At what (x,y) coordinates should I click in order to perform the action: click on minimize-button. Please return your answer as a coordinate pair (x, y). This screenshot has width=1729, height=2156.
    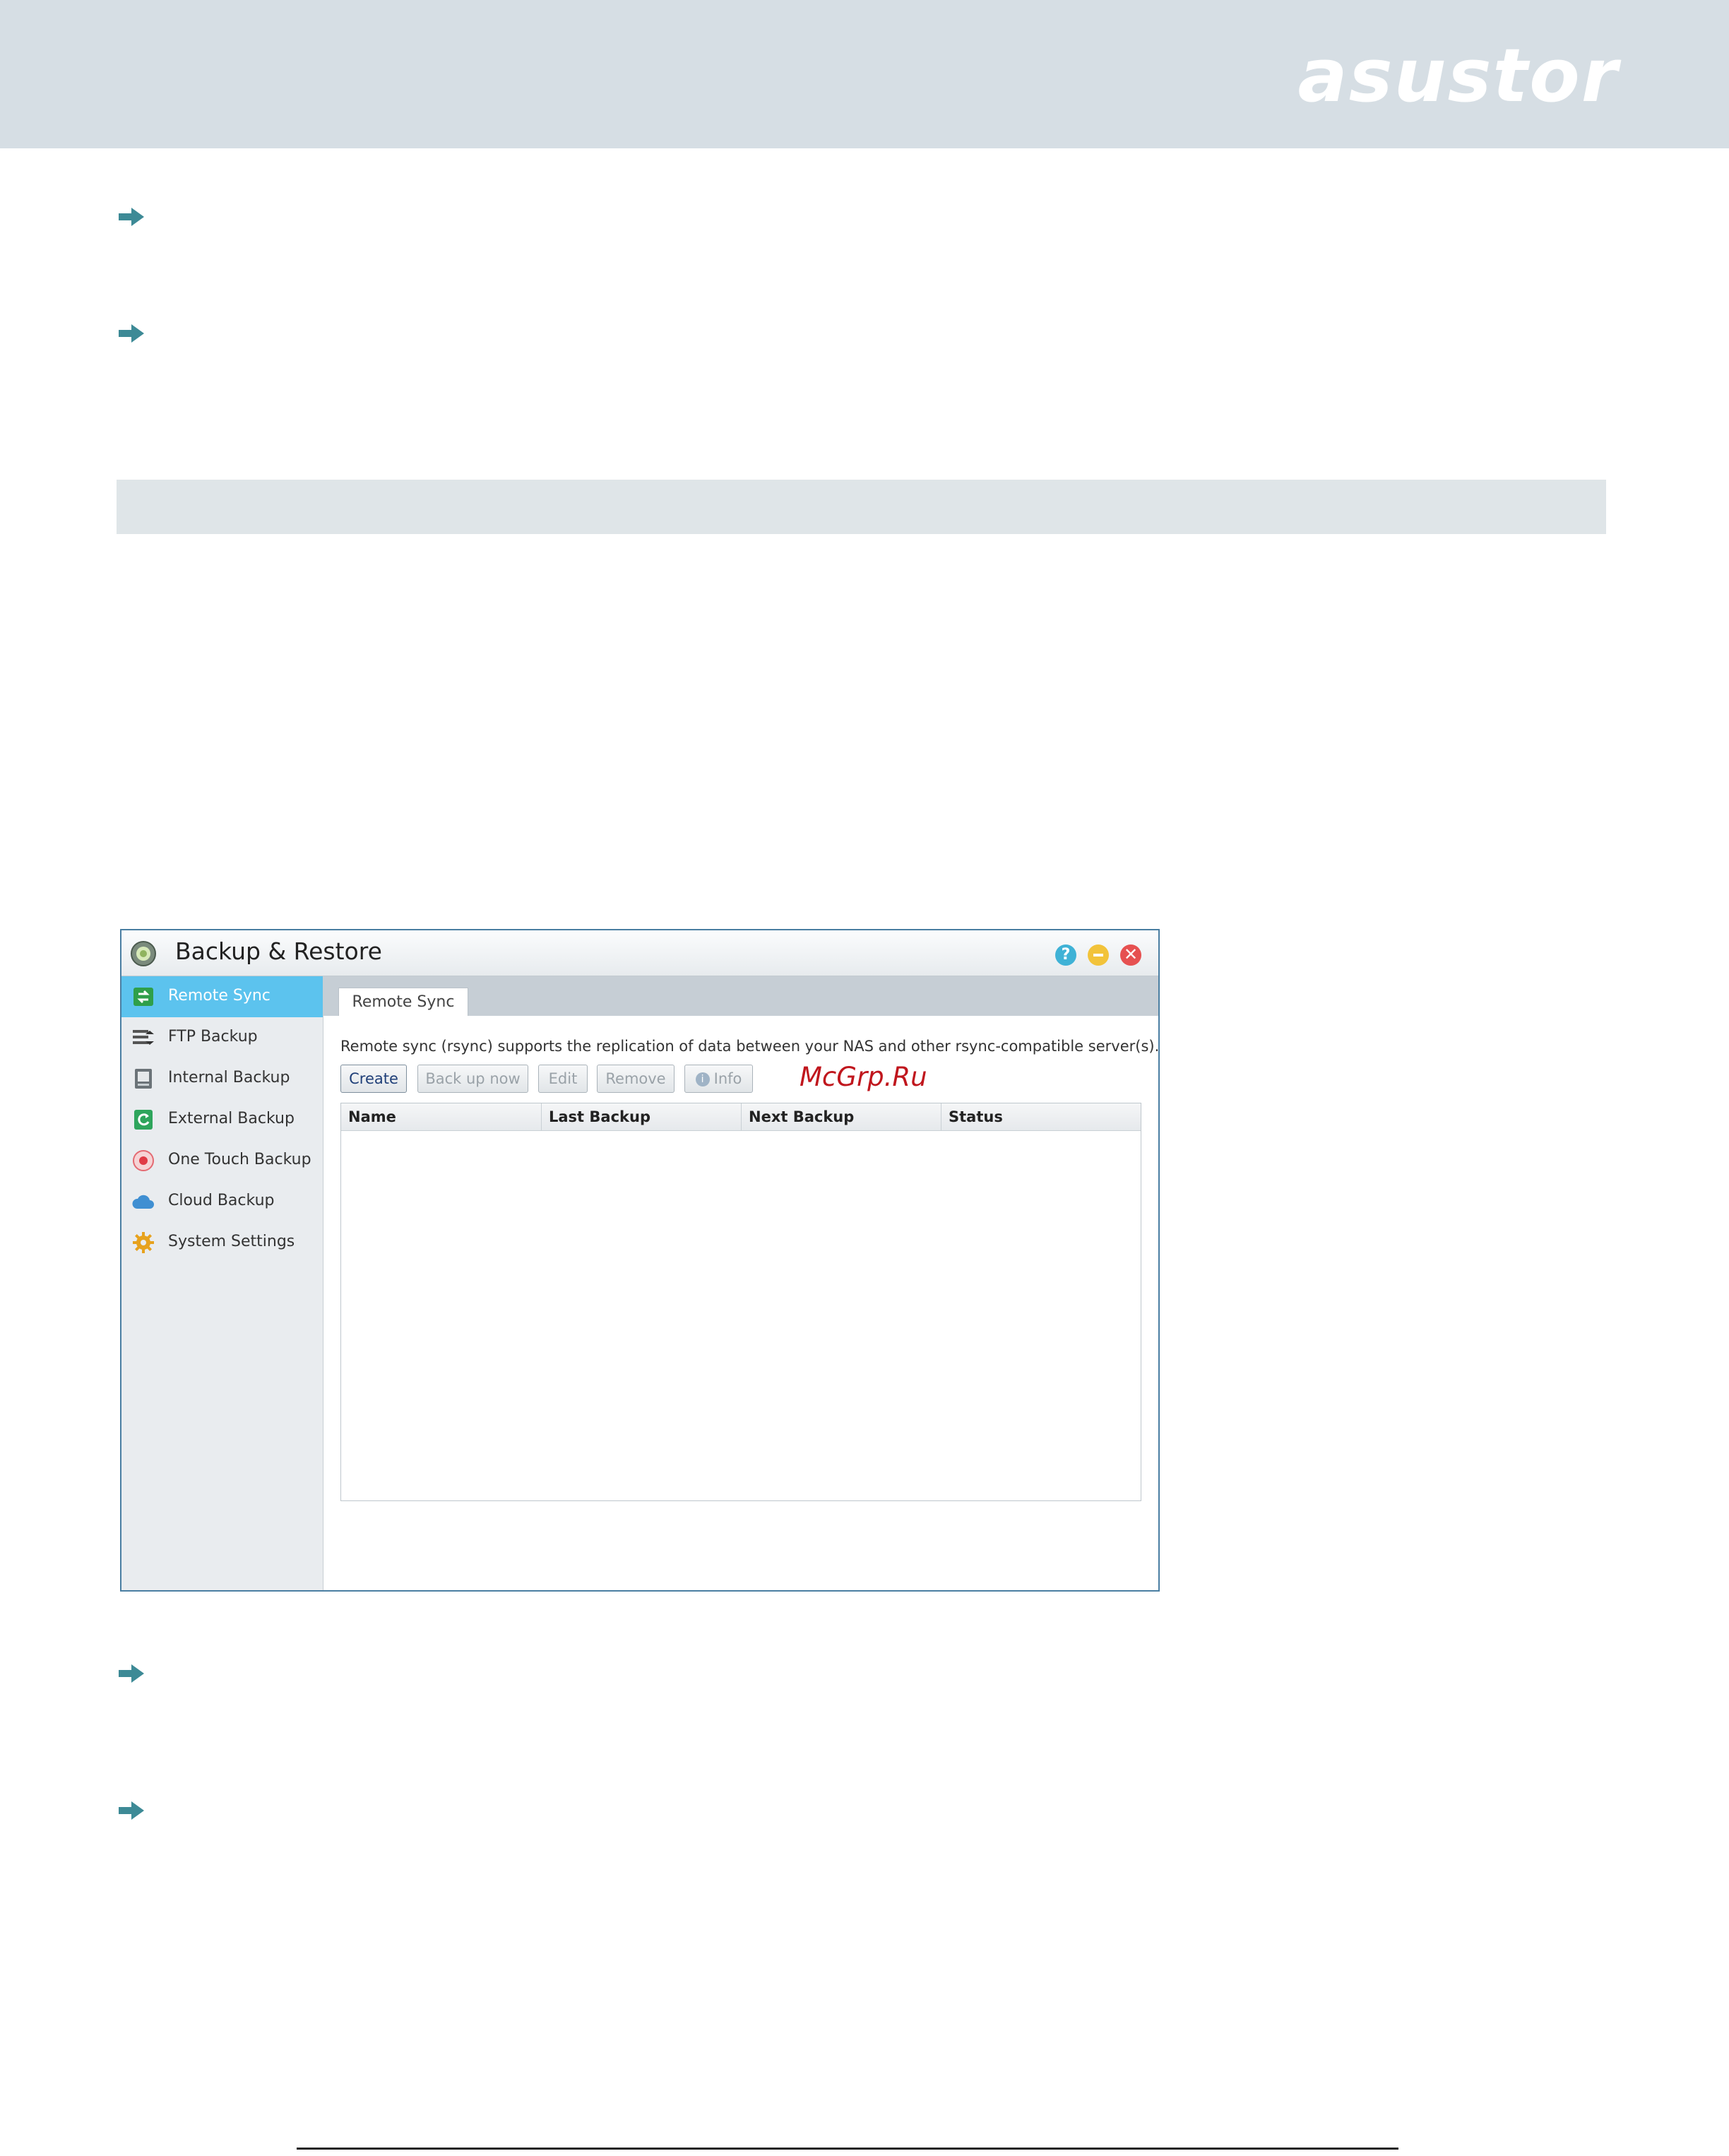
    Looking at the image, I should click on (1098, 955).